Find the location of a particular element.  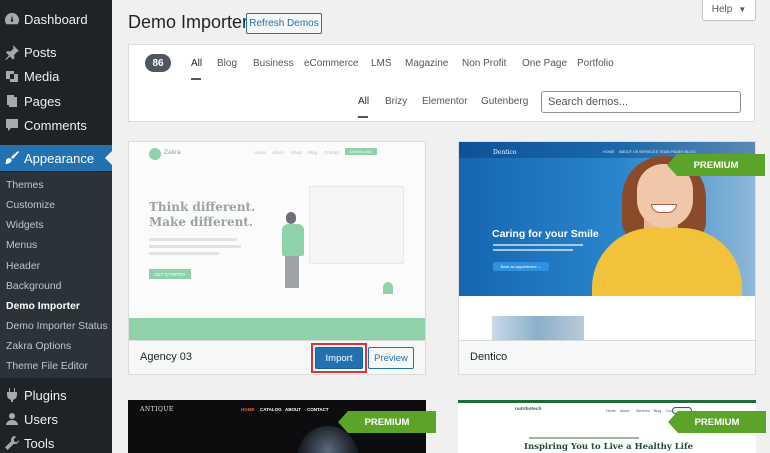

submenu-item-menus: Menus is located at coordinates (21, 245).